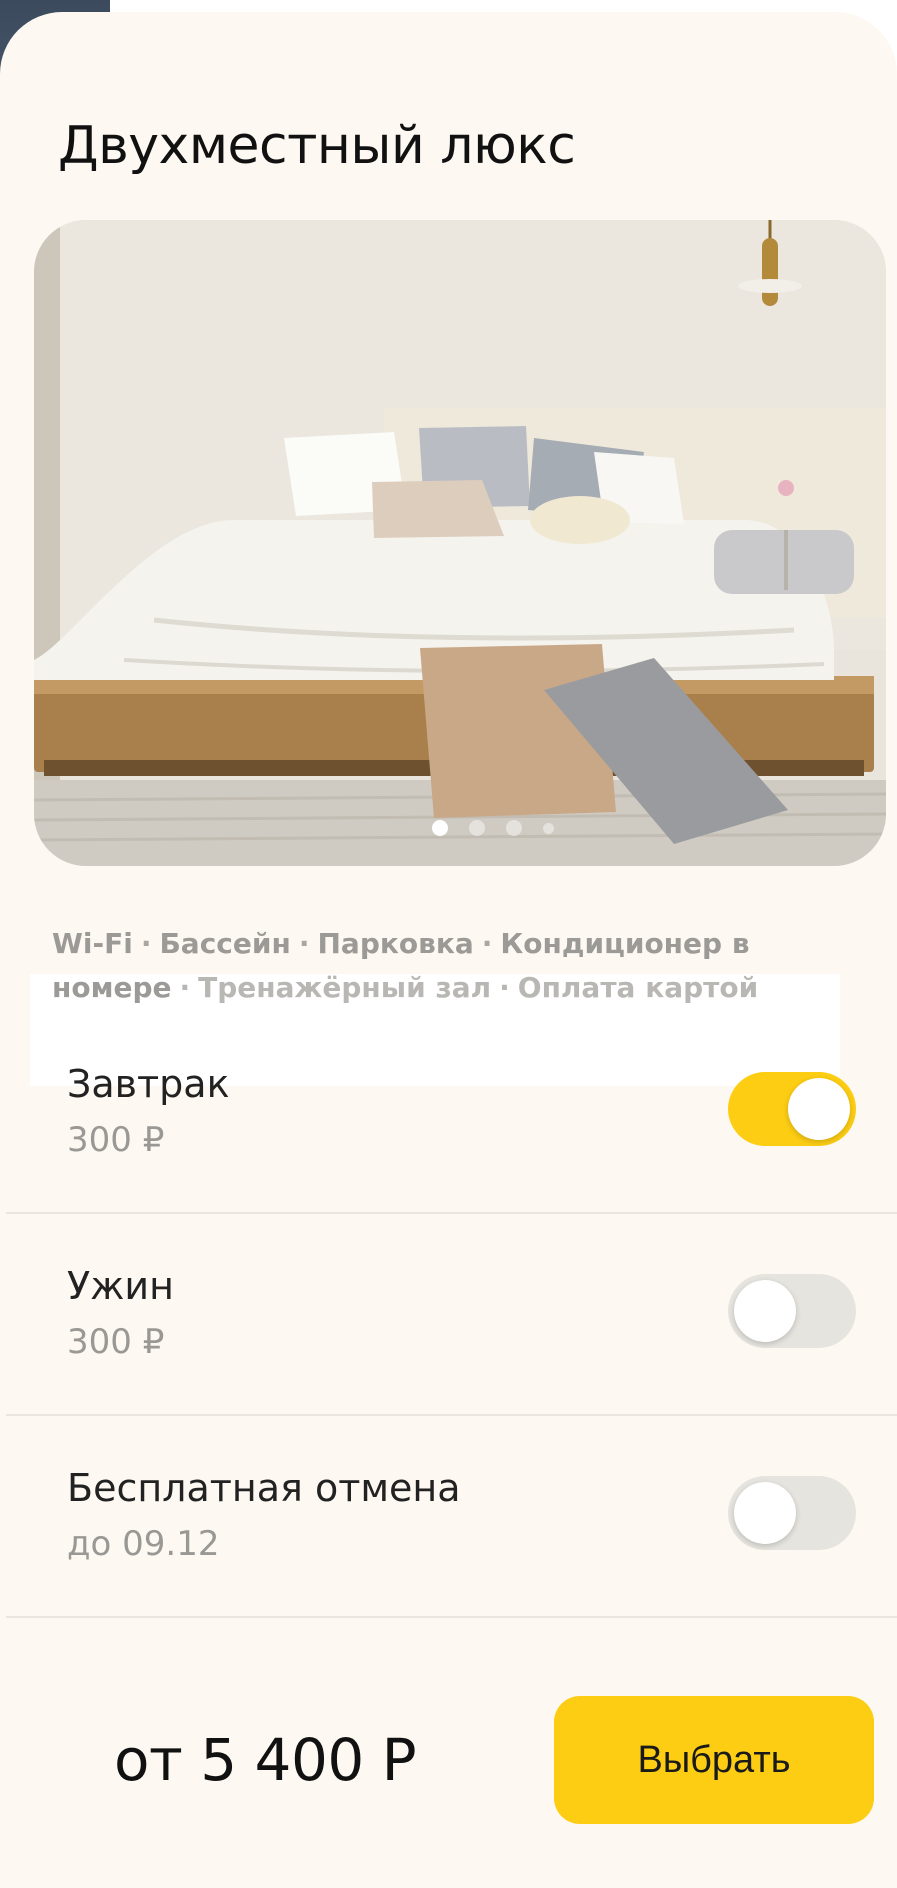  I want to click on option-name: Бесплатная отмена, so click(264, 1488).